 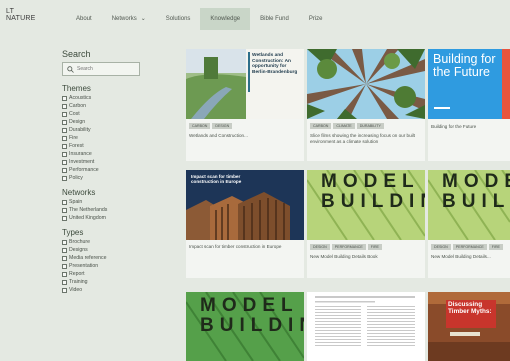 I want to click on filter-option-themes: Carbon, so click(x=117, y=106).